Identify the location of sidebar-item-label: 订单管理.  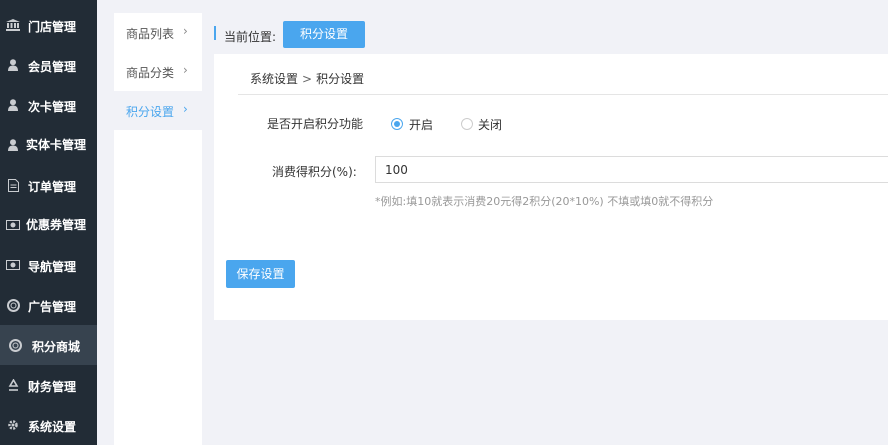
(52, 187).